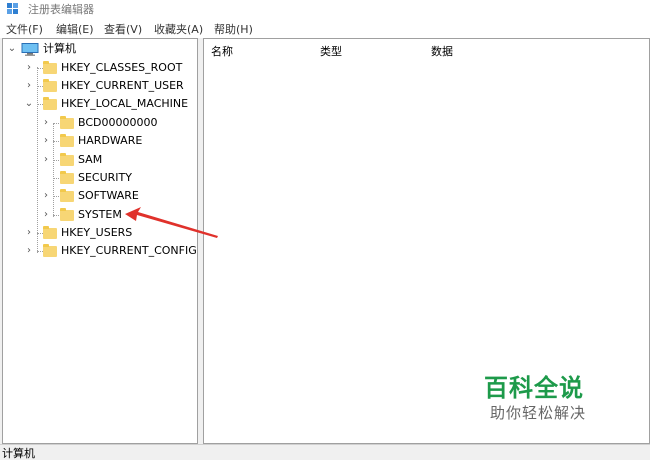 The image size is (650, 460). What do you see at coordinates (538, 413) in the screenshot?
I see `watermark-subtitle: 助你轻松解决` at bounding box center [538, 413].